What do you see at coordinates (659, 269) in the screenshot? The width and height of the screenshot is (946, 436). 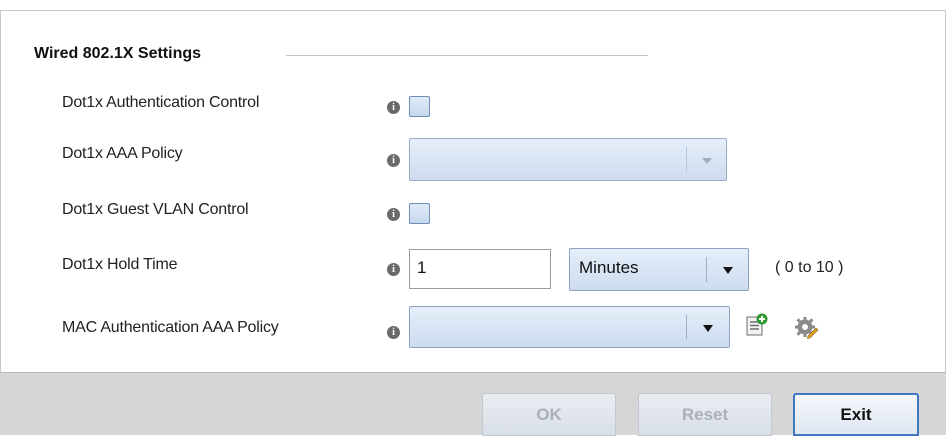 I see `dot1x-hold-time-unit-select: Minutes` at bounding box center [659, 269].